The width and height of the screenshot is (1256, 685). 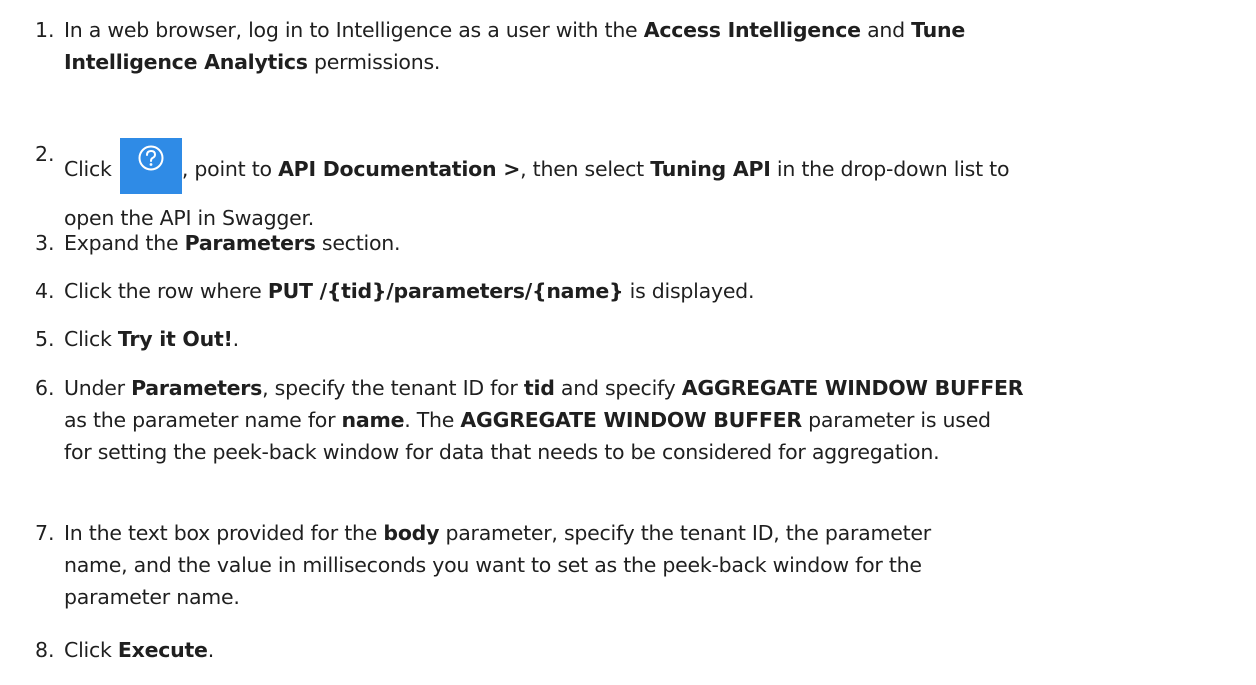 What do you see at coordinates (644, 62) in the screenshot?
I see `text-line: Intelligence Analytics permissions.` at bounding box center [644, 62].